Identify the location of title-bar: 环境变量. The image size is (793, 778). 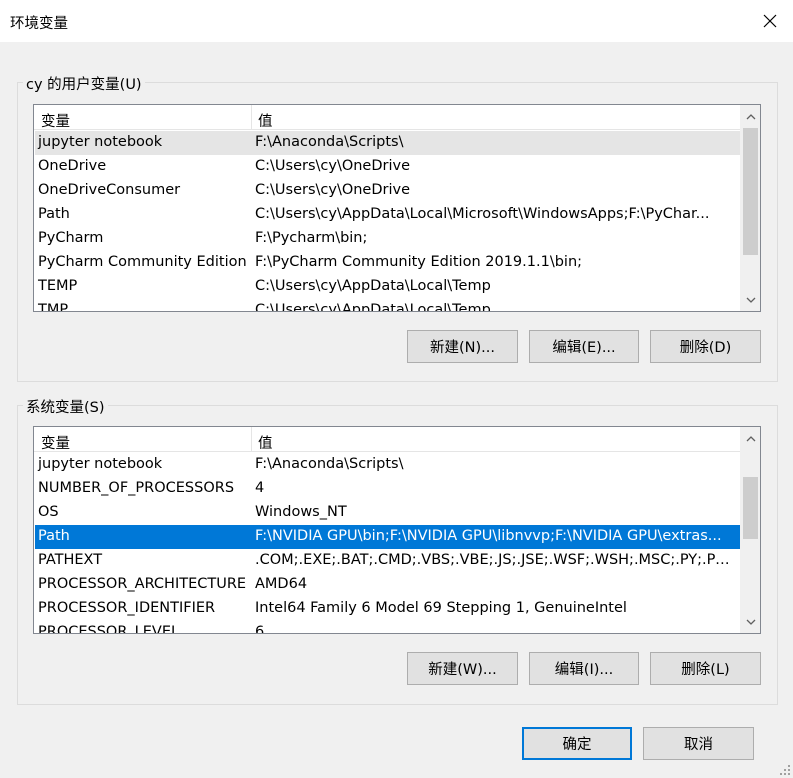
(396, 21).